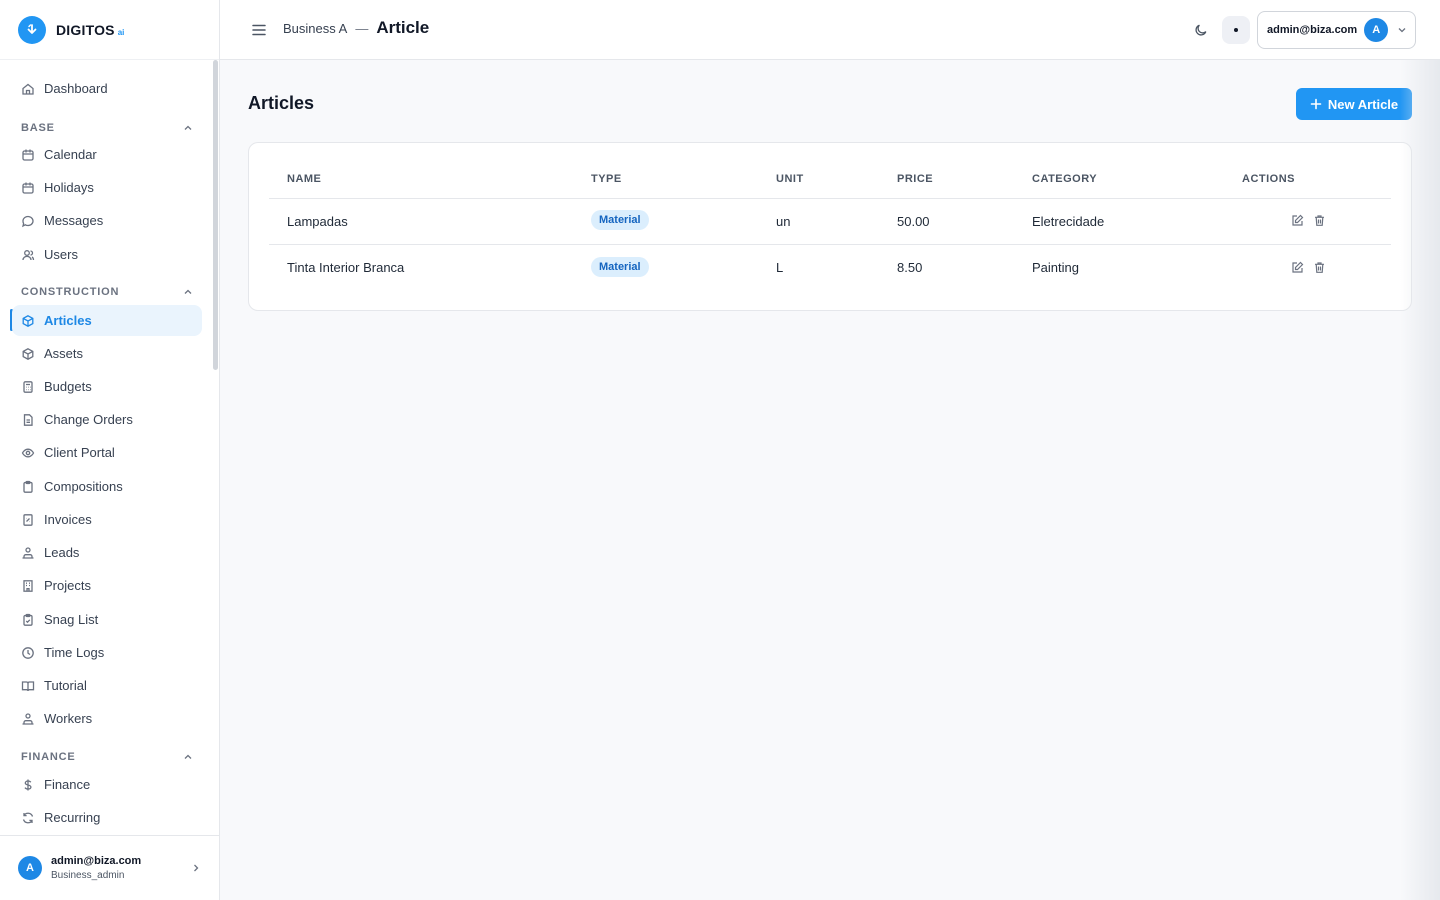 The width and height of the screenshot is (1440, 900). Describe the element at coordinates (913, 221) in the screenshot. I see `cell-price: 50.00` at that location.